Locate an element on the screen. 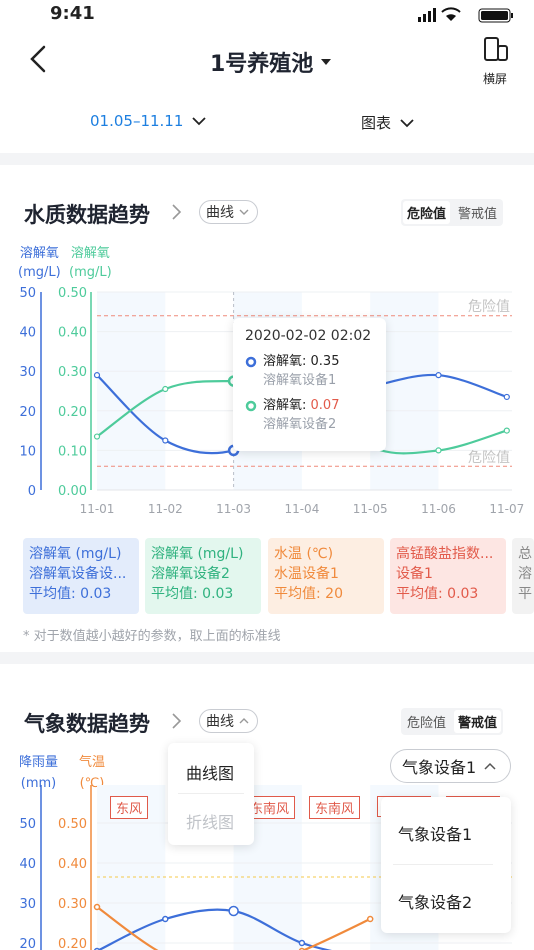  y-right-tick: 0.40 is located at coordinates (72, 333).